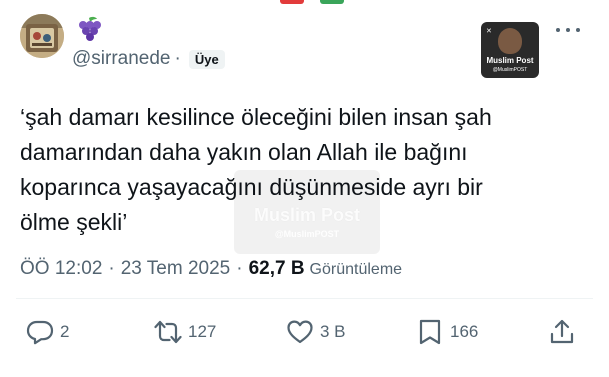 Image resolution: width=609 pixels, height=377 pixels. I want to click on brand-logo: ✕ Muslim Post @MuslimPOST, so click(510, 50).